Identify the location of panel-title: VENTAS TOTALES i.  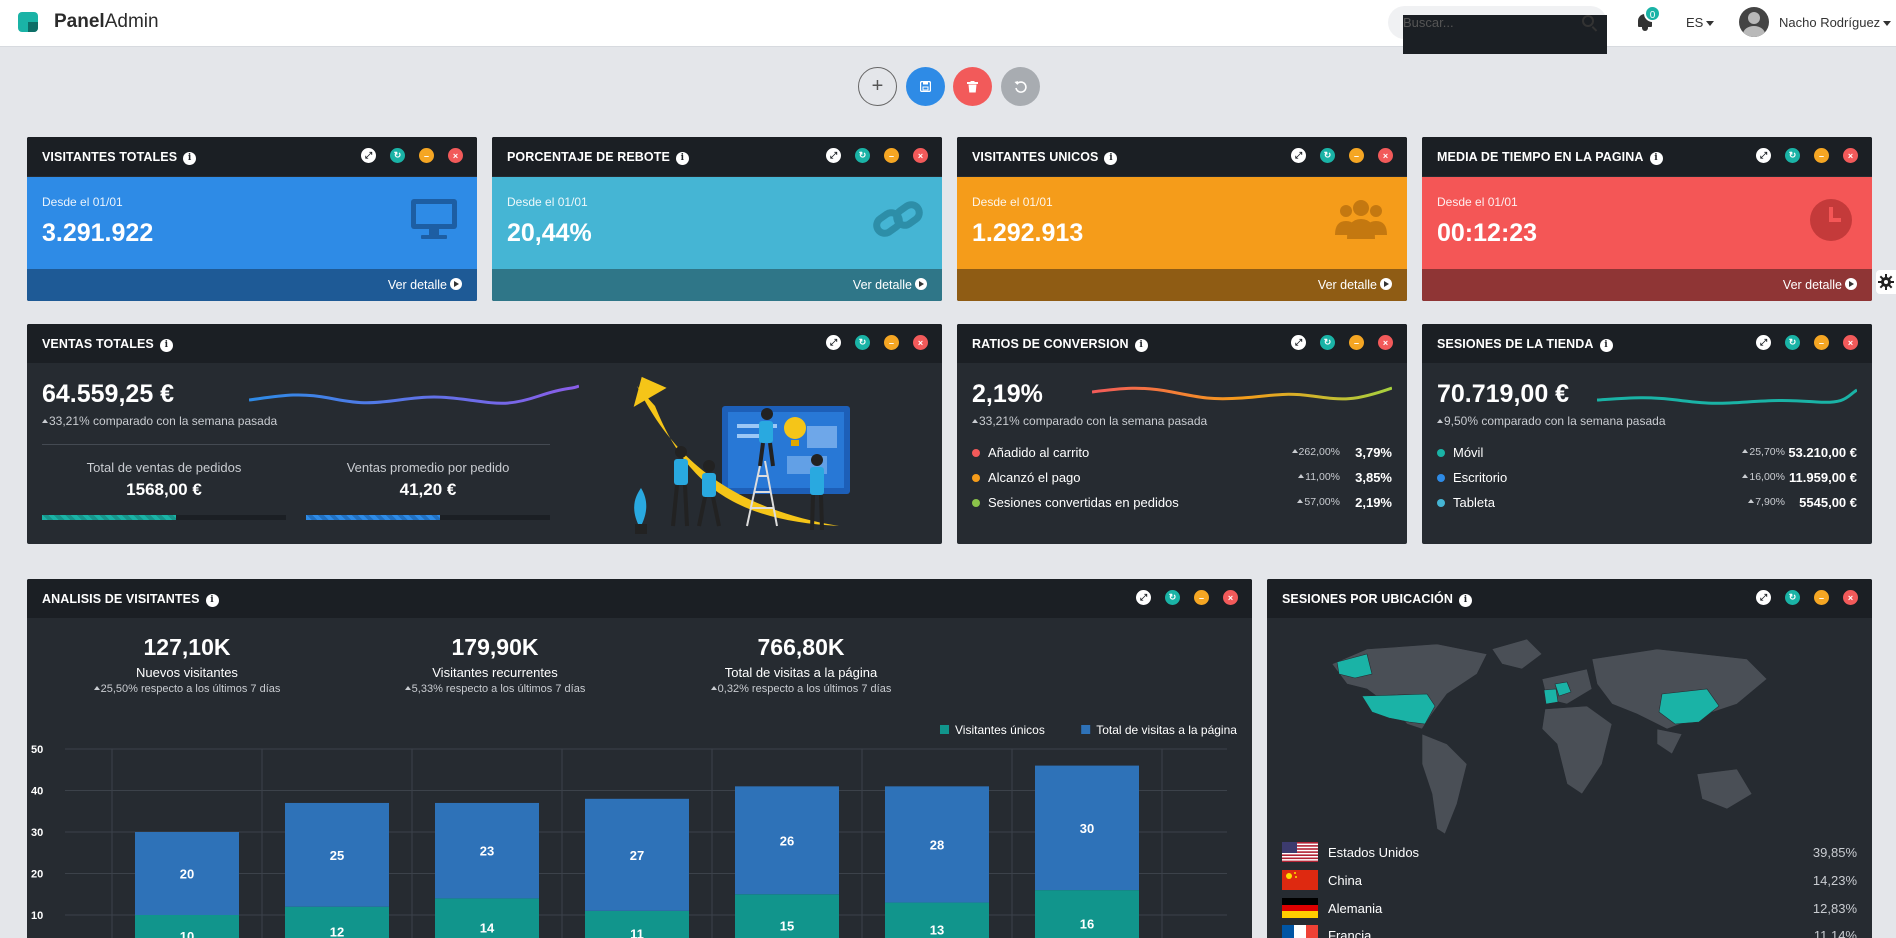
(107, 344).